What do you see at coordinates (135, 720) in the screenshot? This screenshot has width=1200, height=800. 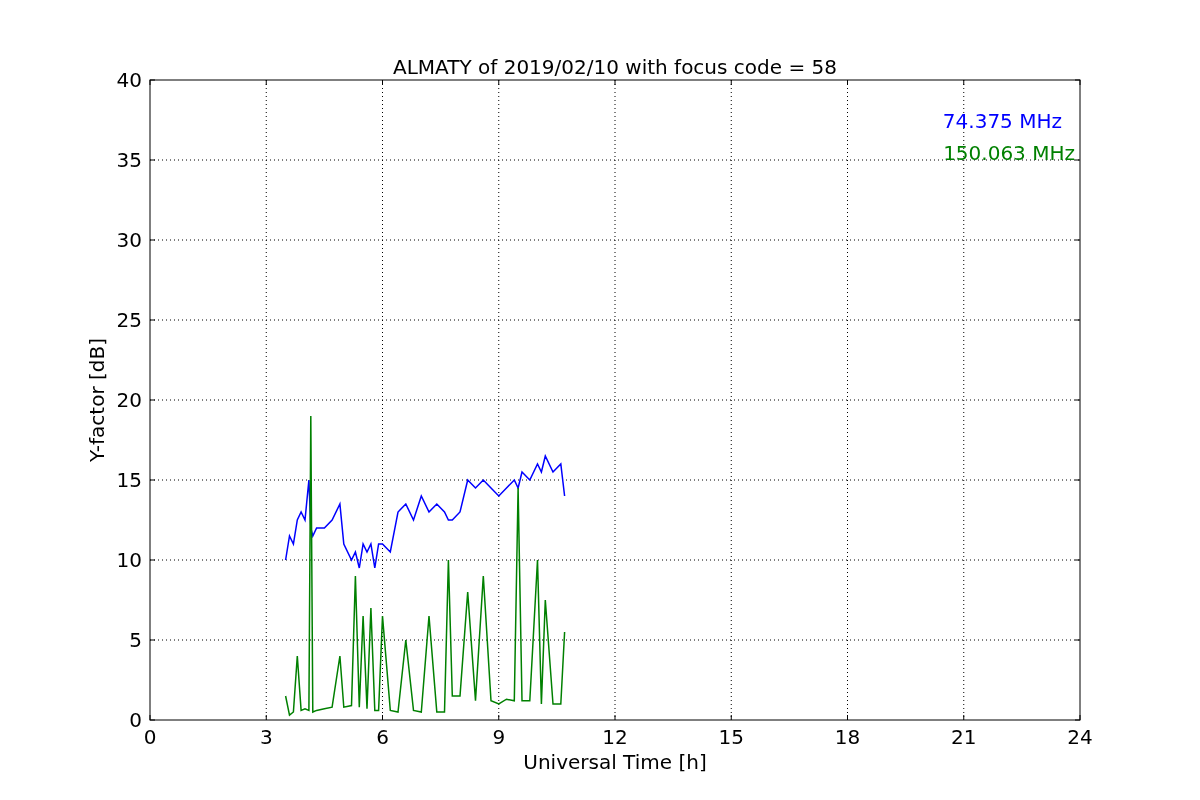 I see `y-tick-label: 0` at bounding box center [135, 720].